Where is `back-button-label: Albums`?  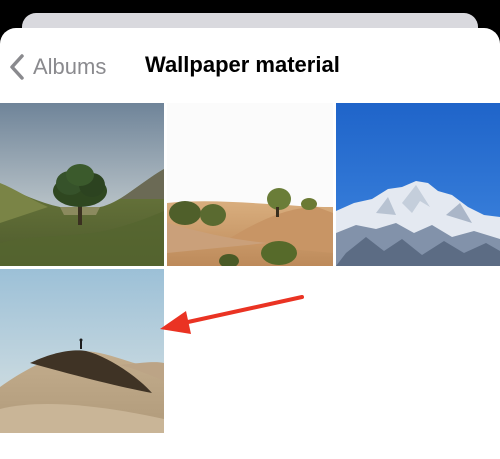 back-button-label: Albums is located at coordinates (70, 66).